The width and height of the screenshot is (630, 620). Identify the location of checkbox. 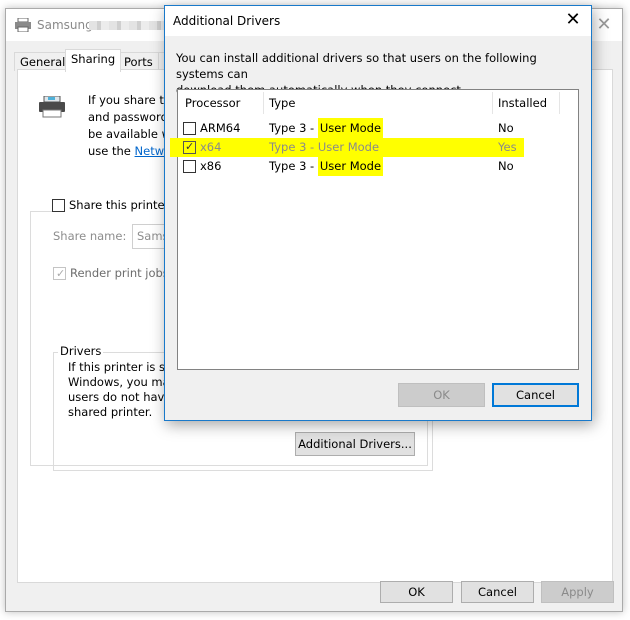
(58, 205).